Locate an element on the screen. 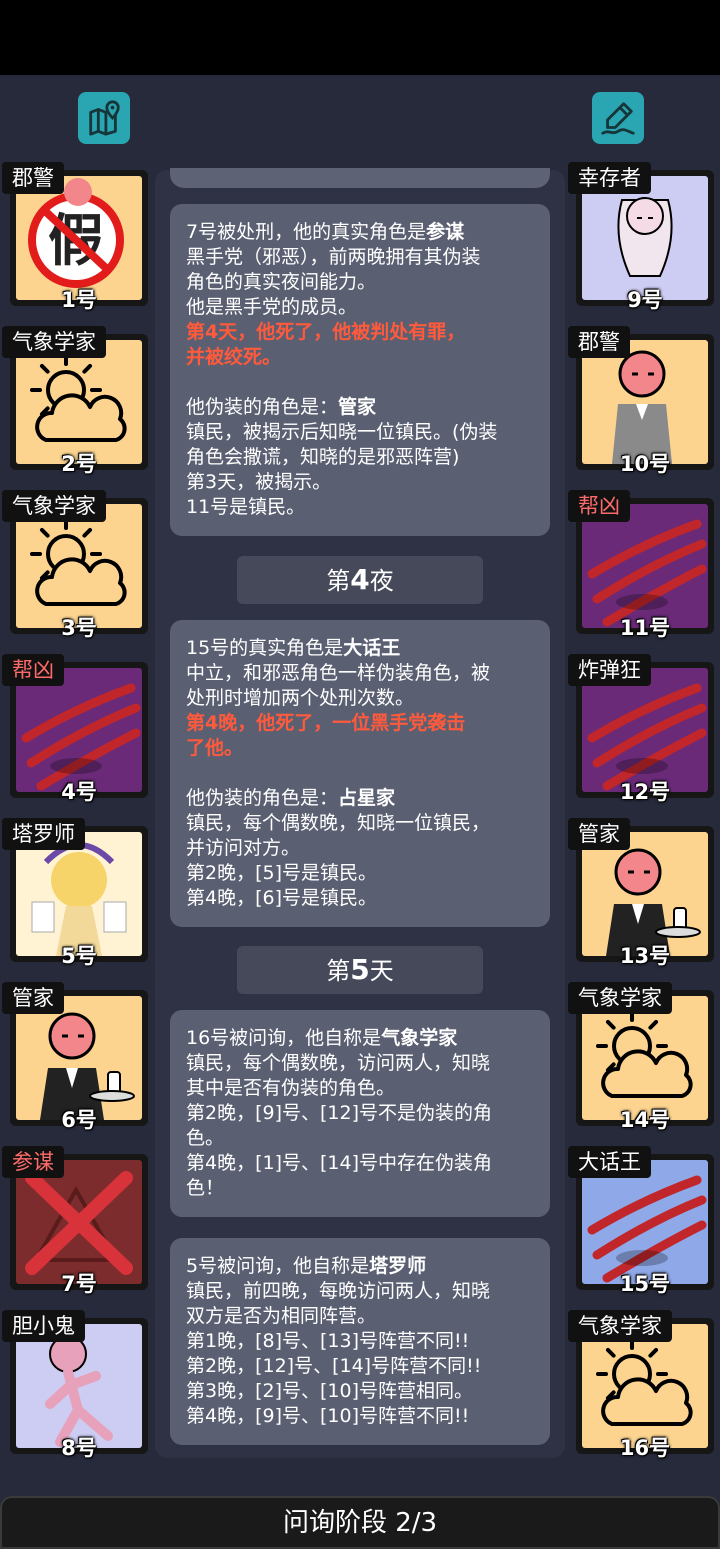 Image resolution: width=720 pixels, height=1549 pixels. log-line: 11号是镇民。 is located at coordinates (360, 507).